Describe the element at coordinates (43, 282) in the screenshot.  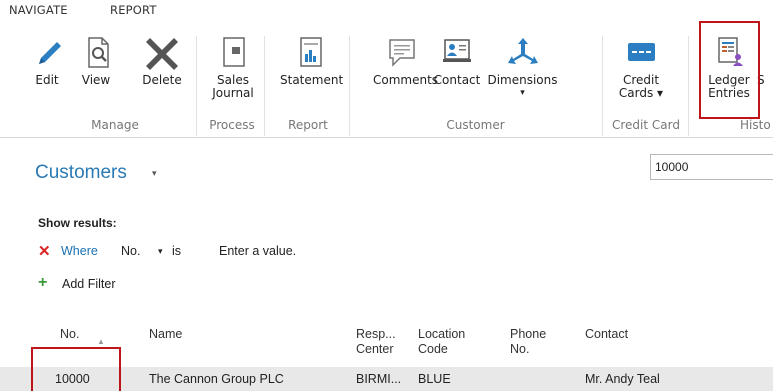
I see `plus-icon: +` at that location.